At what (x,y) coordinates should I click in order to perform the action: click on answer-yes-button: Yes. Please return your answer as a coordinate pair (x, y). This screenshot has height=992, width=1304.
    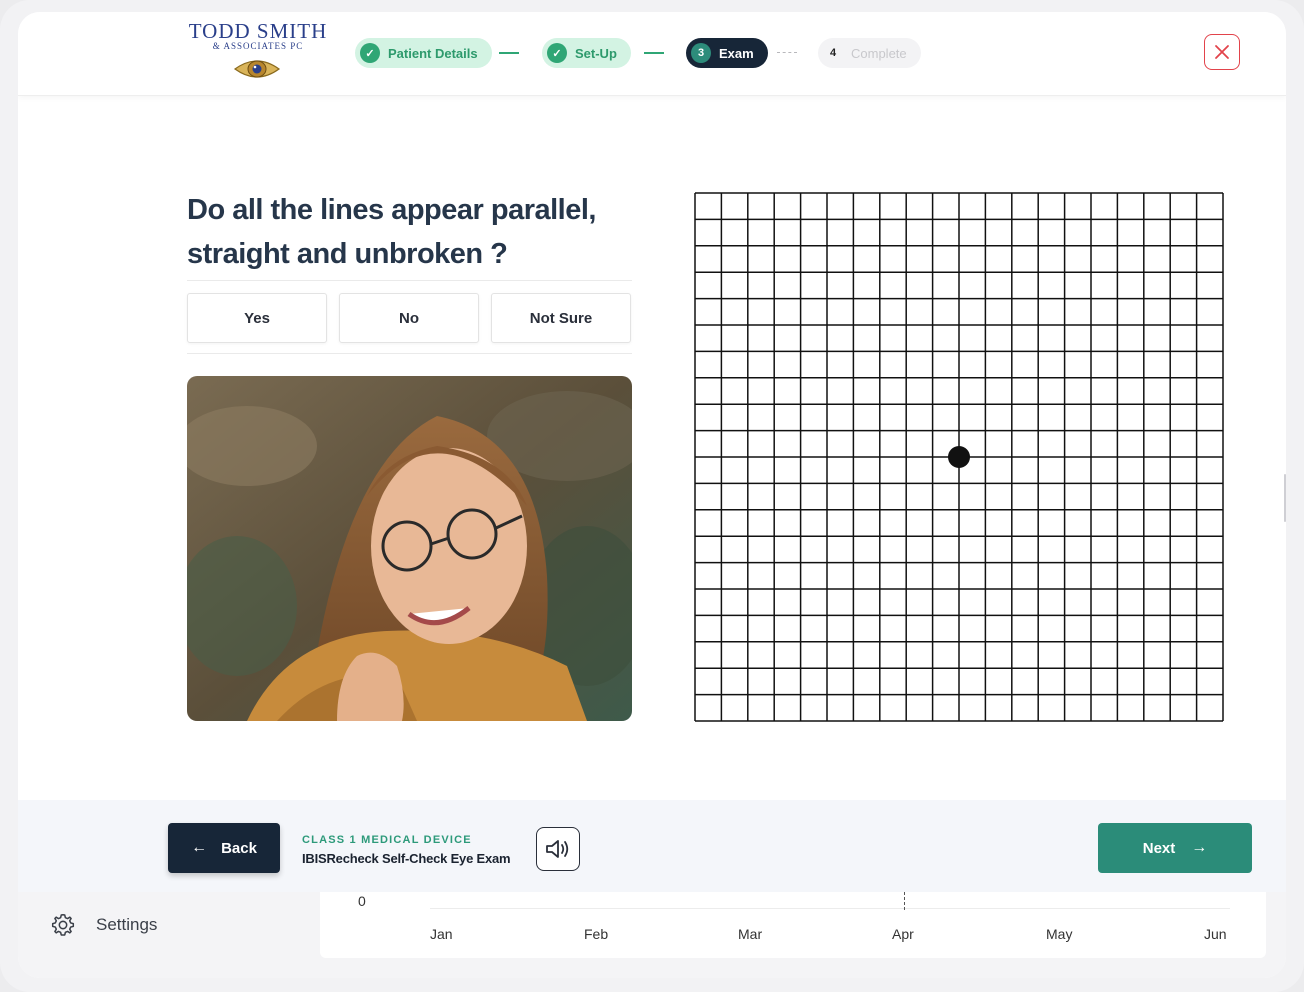
    Looking at the image, I should click on (257, 318).